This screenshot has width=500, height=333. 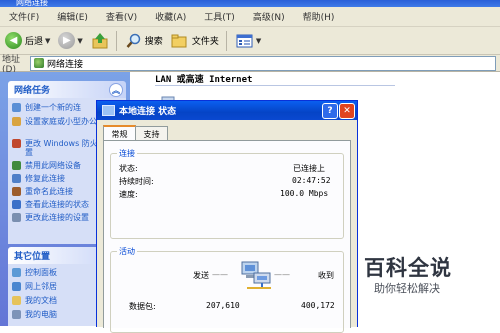 I want to click on views-icon, so click(x=244, y=40).